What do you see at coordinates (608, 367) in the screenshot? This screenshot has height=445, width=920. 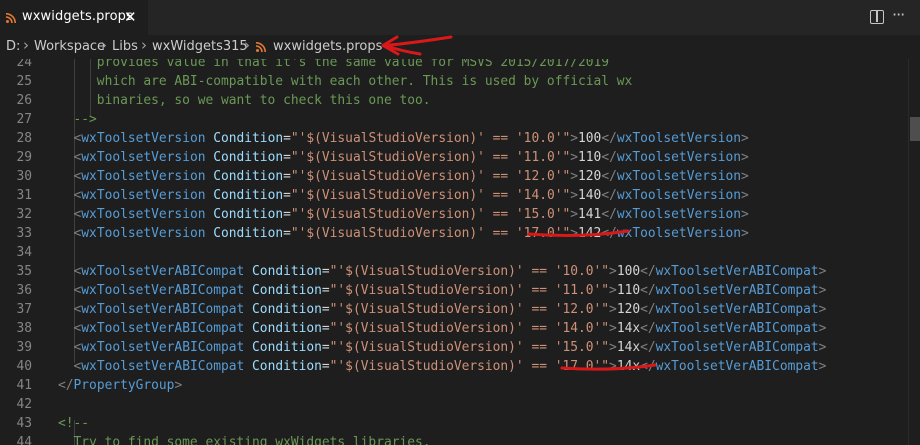 I see `annotation-underline-line40` at bounding box center [608, 367].